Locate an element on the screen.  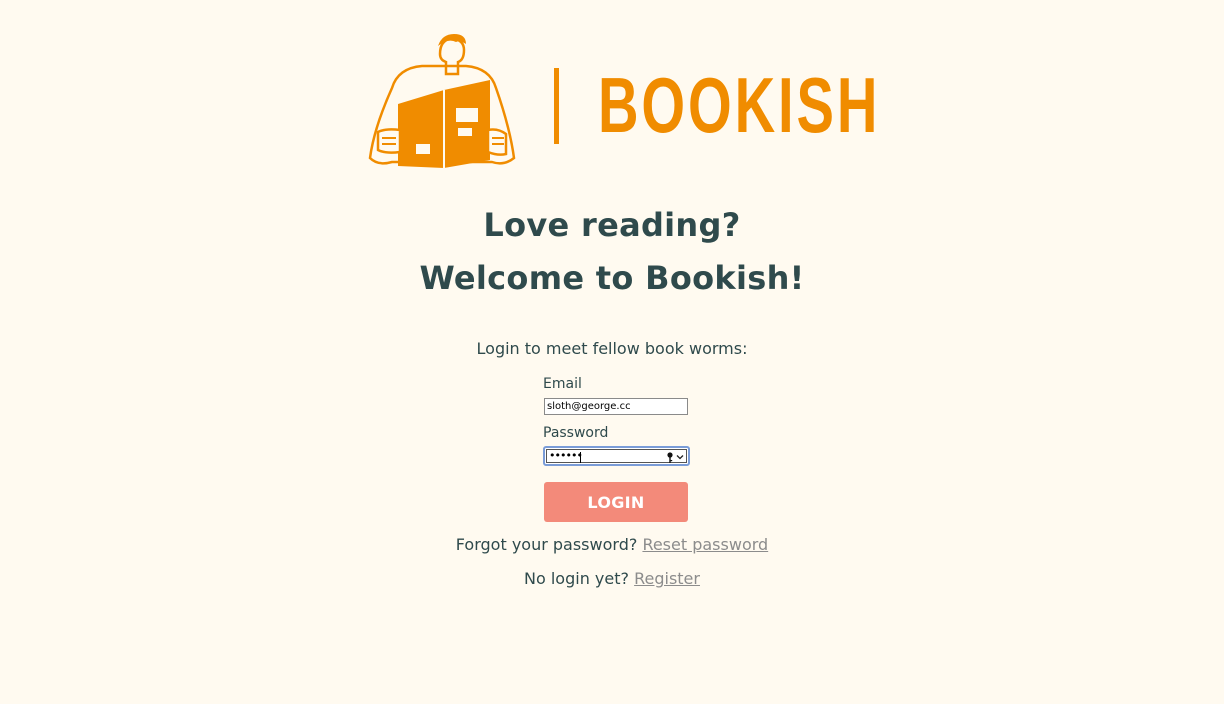
reader-logo-icon is located at coordinates (442, 101).